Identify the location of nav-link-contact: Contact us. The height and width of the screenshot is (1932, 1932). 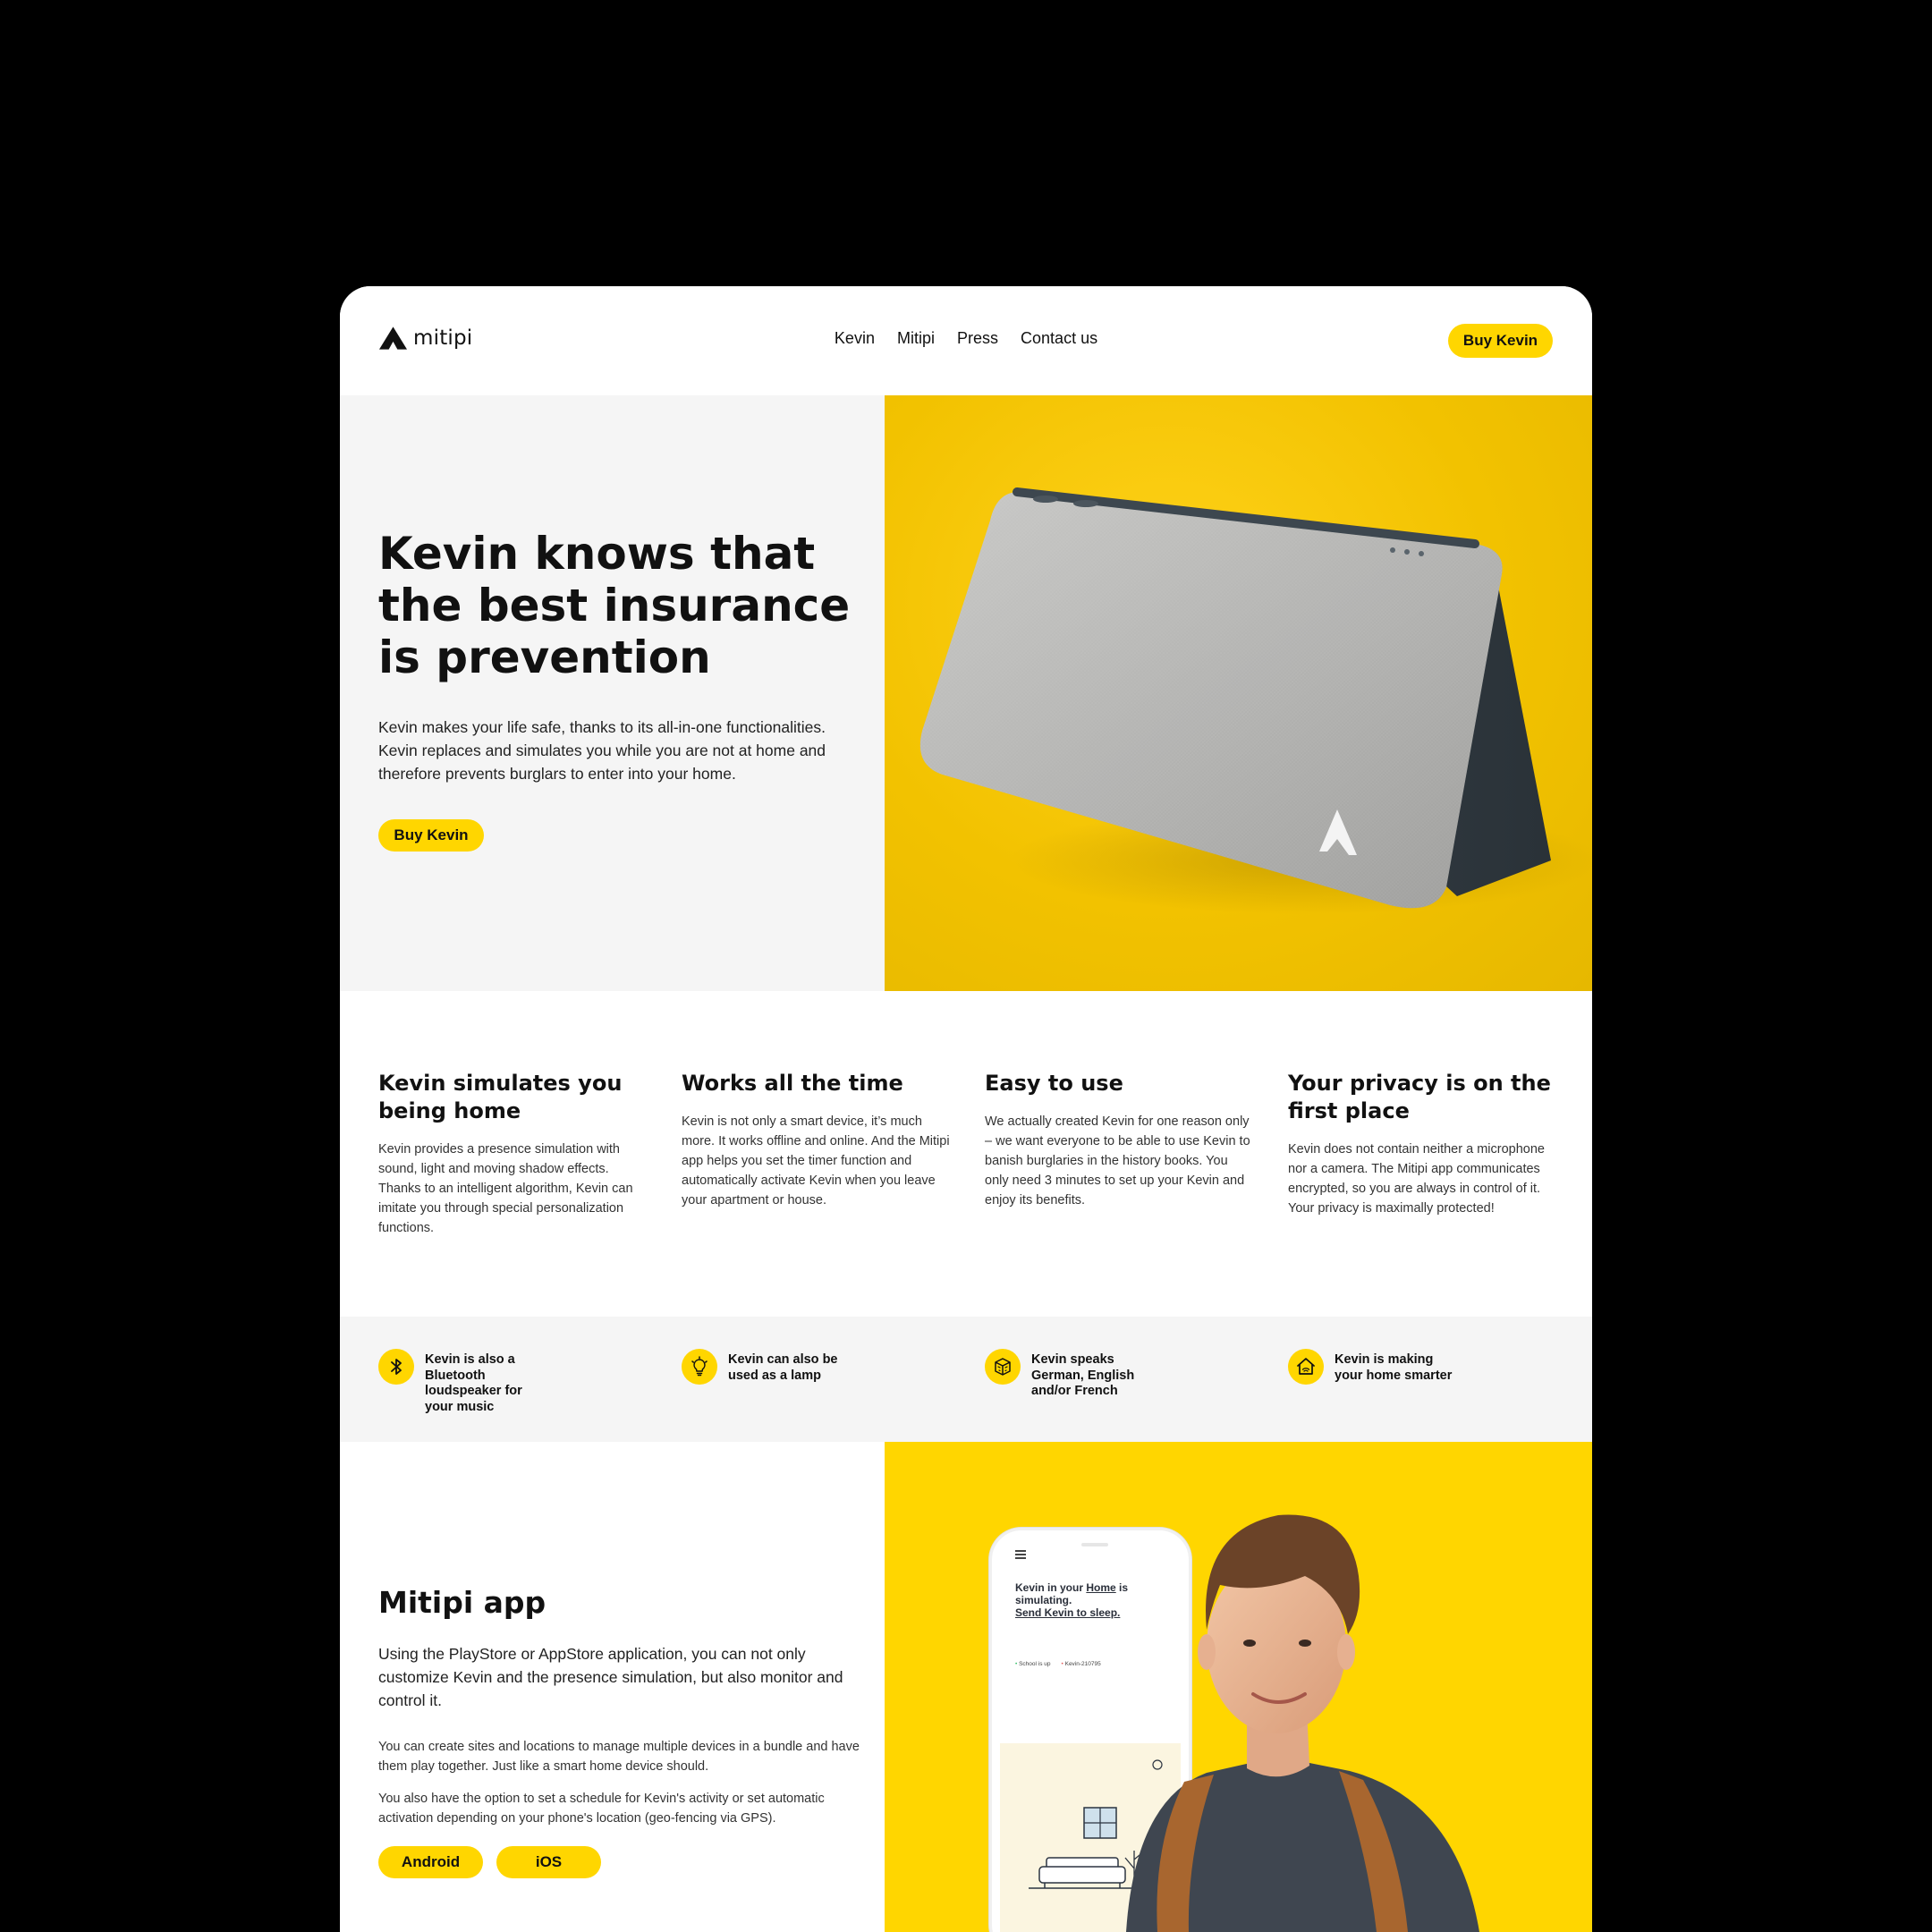
(1059, 338).